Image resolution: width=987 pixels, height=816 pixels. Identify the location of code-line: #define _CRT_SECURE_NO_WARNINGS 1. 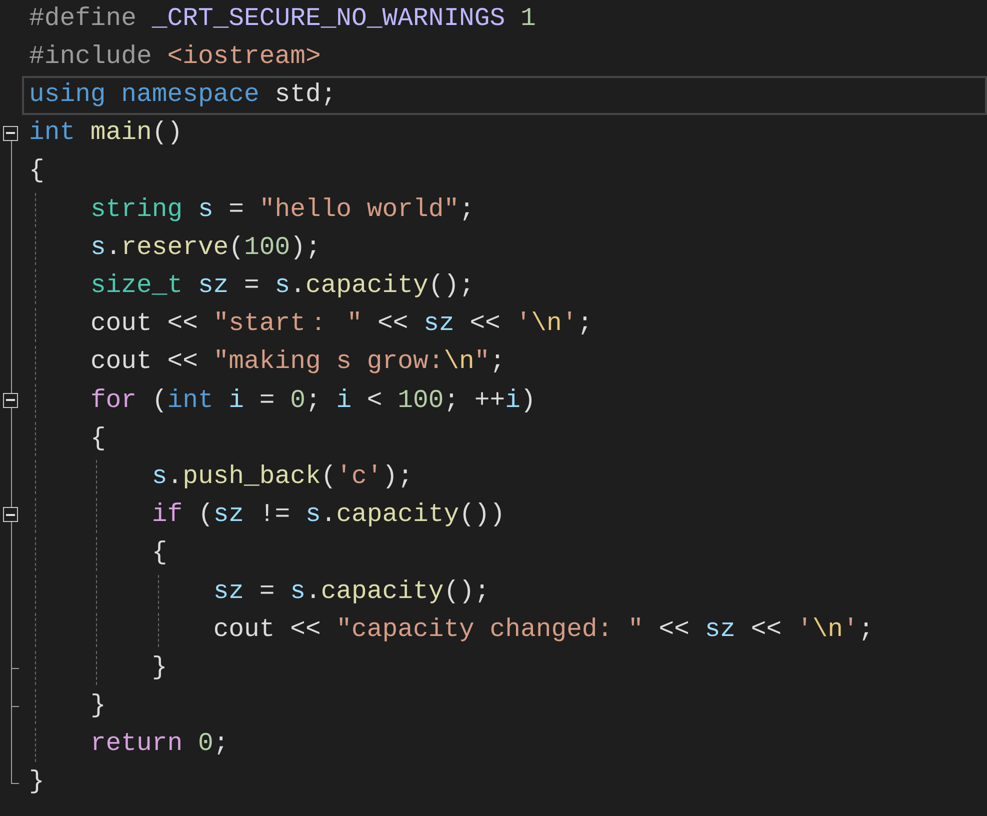
(282, 19).